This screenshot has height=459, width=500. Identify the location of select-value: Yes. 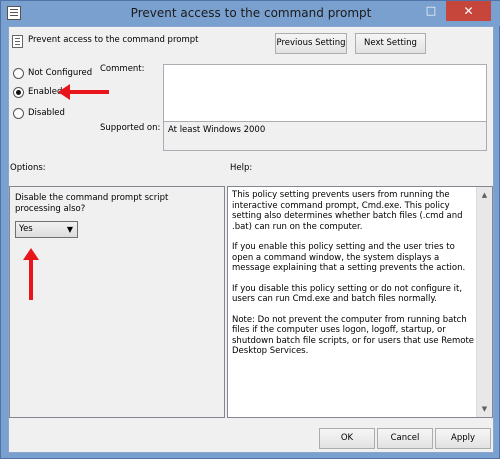
(26, 229).